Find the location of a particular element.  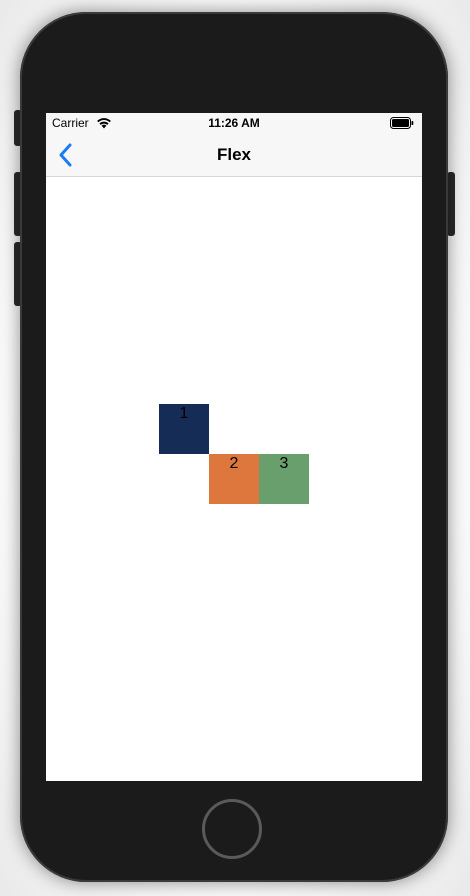

flex-box-2: 2 is located at coordinates (234, 479).